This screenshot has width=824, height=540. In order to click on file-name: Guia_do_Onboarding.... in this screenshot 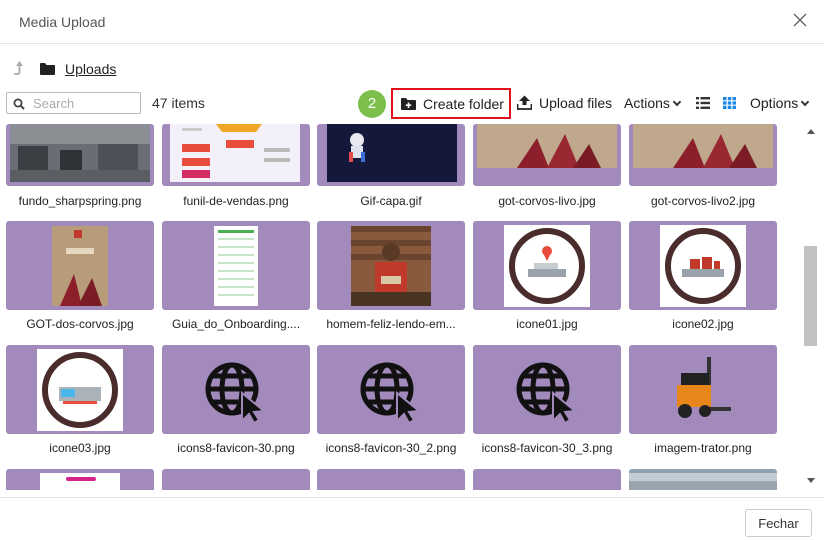, I will do `click(236, 324)`.